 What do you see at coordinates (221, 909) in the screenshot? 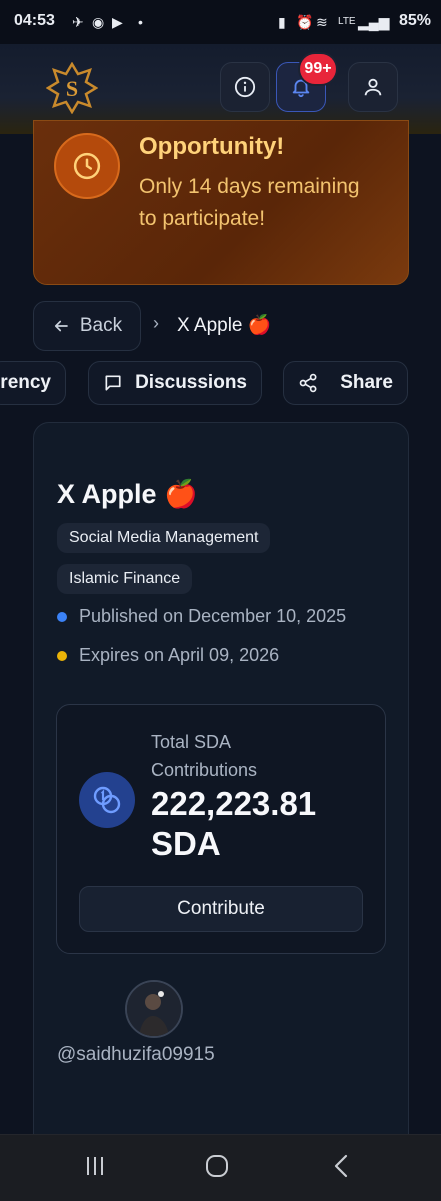
I see `contribute-button: Contribute` at bounding box center [221, 909].